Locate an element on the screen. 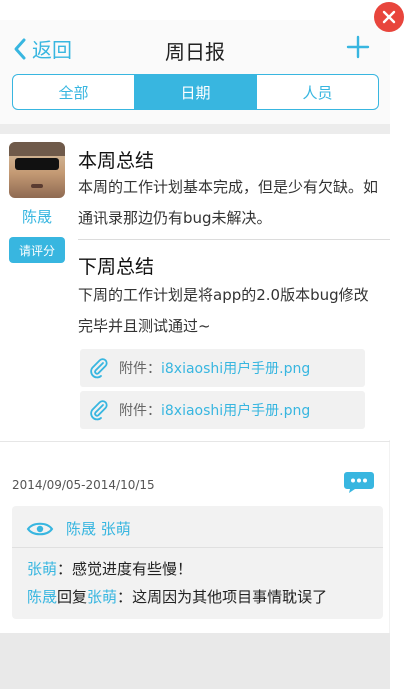 Image resolution: width=406 pixels, height=689 pixels. comment-line: 张萌：感觉进度有些慢！ is located at coordinates (109, 568).